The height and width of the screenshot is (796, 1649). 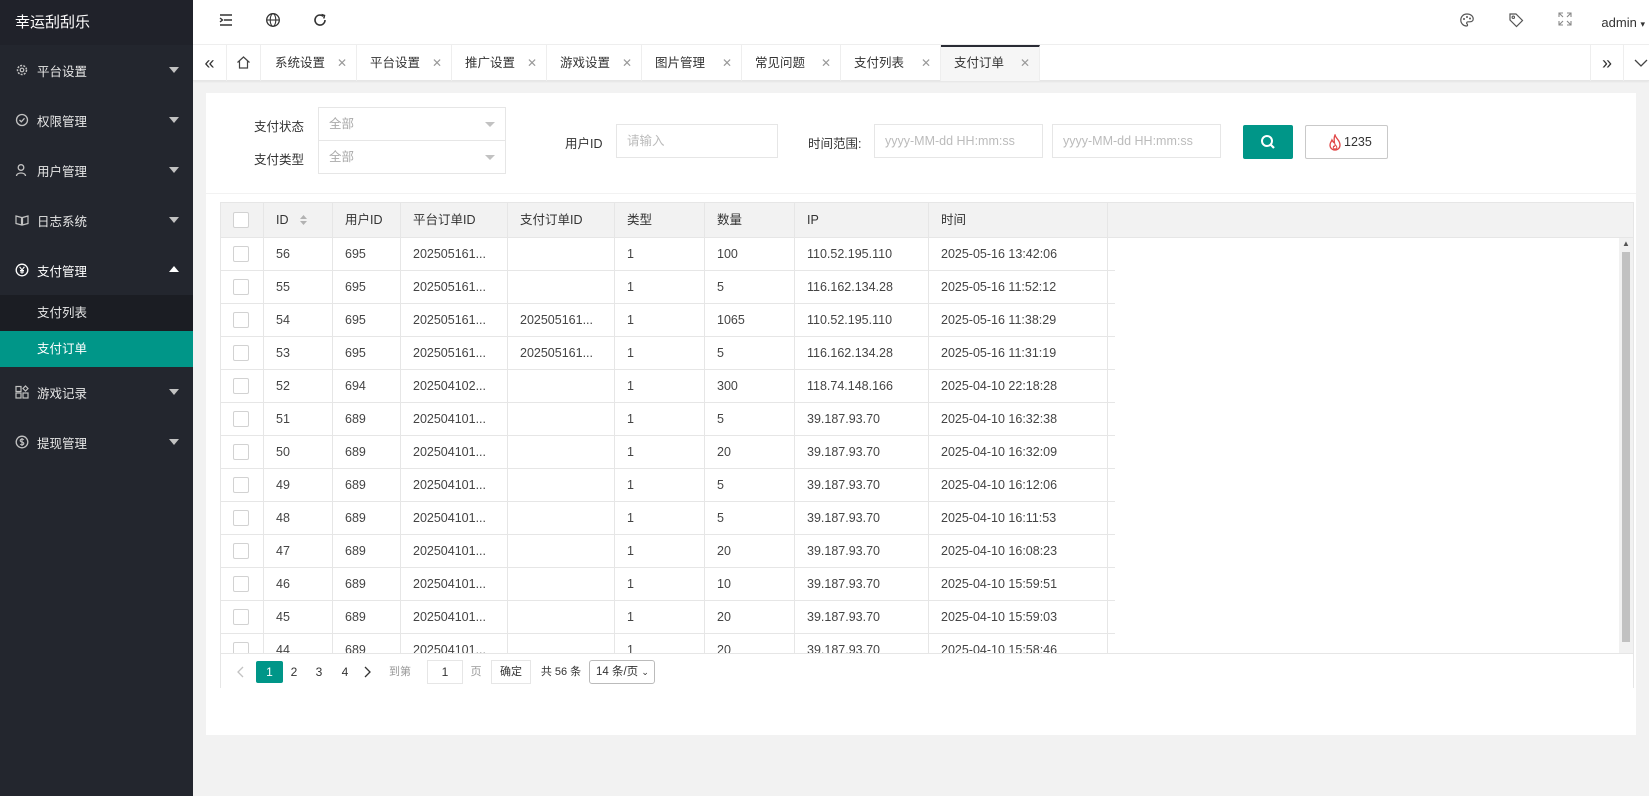 What do you see at coordinates (96, 392) in the screenshot?
I see `sidebar-item-game-records: 游戏记录` at bounding box center [96, 392].